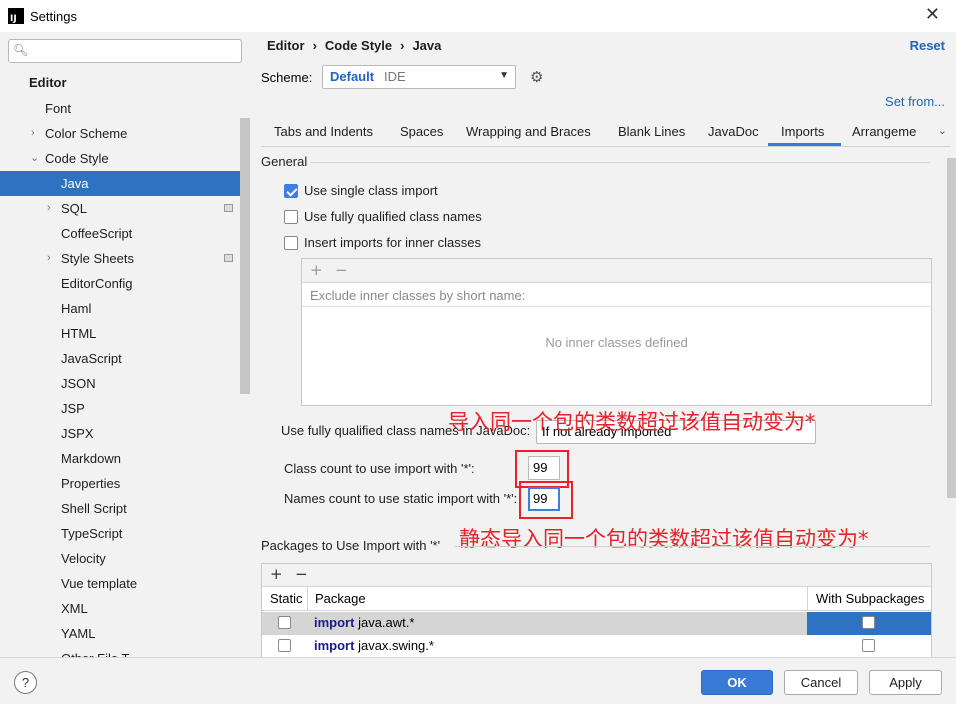 The height and width of the screenshot is (704, 956). Describe the element at coordinates (351, 545) in the screenshot. I see `packages-section-title: Packages to Use Import with '*'` at that location.